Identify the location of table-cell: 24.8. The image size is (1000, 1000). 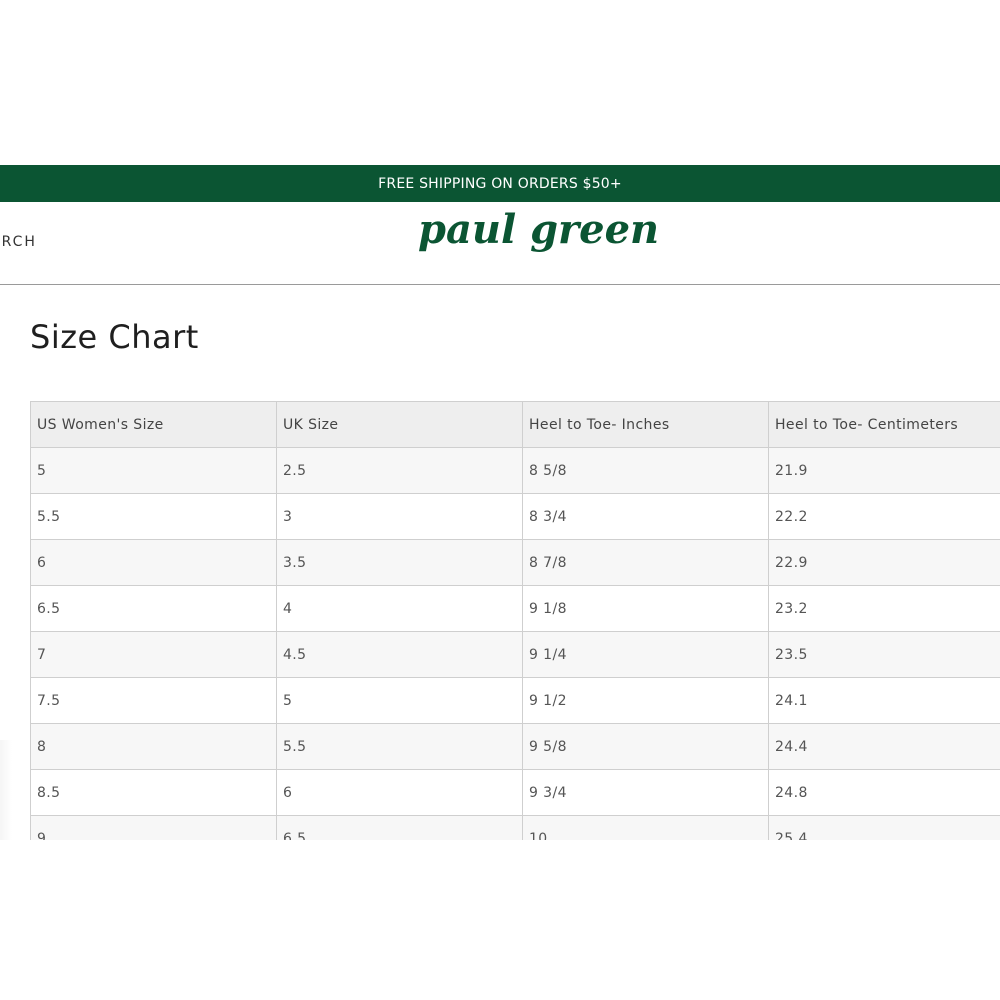
(884, 792).